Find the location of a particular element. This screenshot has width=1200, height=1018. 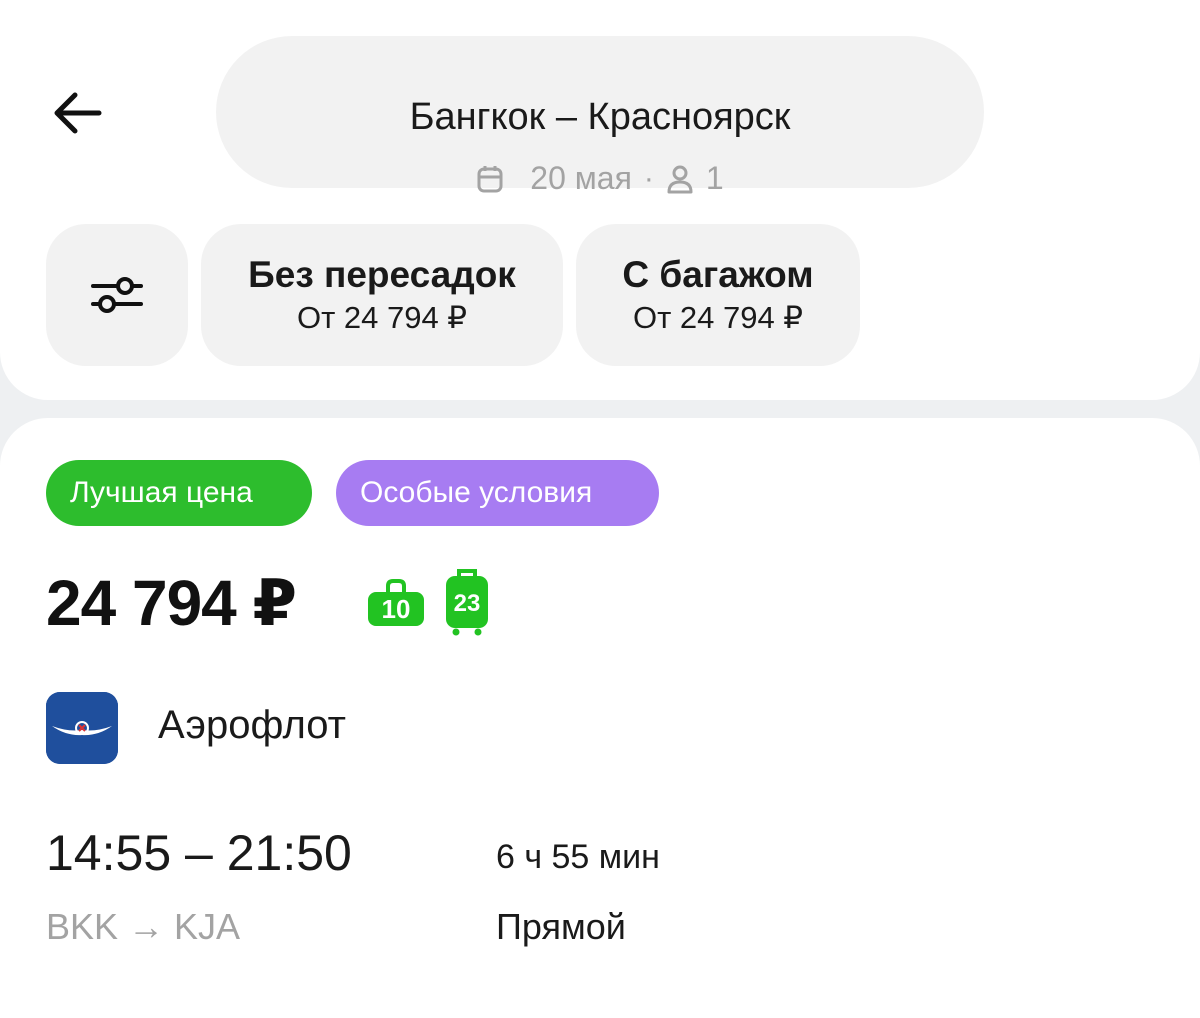

hand-luggage-icon: 10 is located at coordinates (396, 603).